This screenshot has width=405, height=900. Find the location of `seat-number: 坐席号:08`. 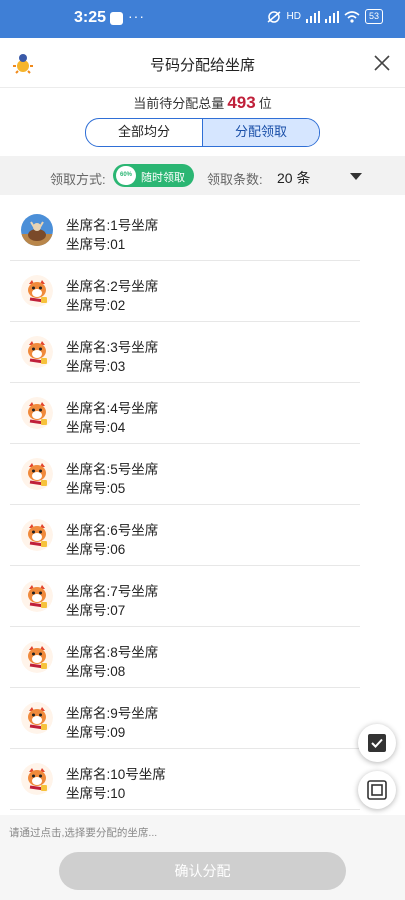

seat-number: 坐席号:08 is located at coordinates (95, 670).